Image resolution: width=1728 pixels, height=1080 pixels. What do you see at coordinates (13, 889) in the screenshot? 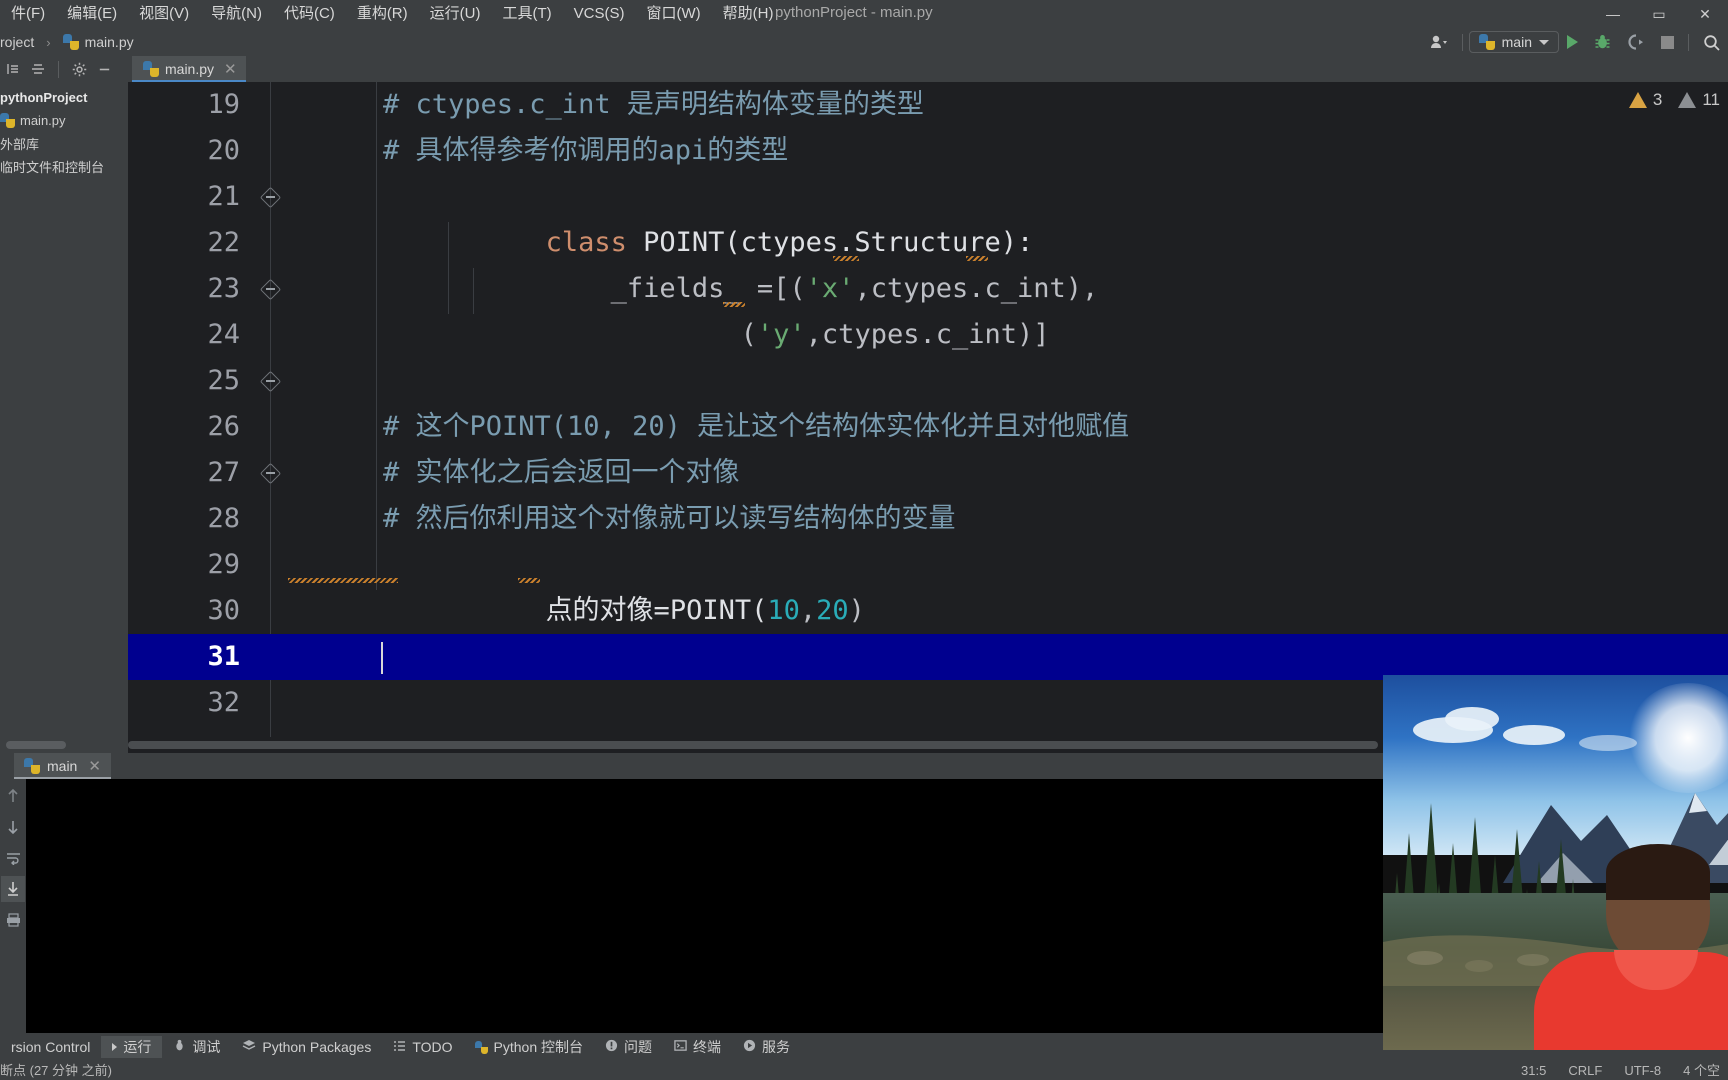
I see `scroll-to-end-icon` at bounding box center [13, 889].